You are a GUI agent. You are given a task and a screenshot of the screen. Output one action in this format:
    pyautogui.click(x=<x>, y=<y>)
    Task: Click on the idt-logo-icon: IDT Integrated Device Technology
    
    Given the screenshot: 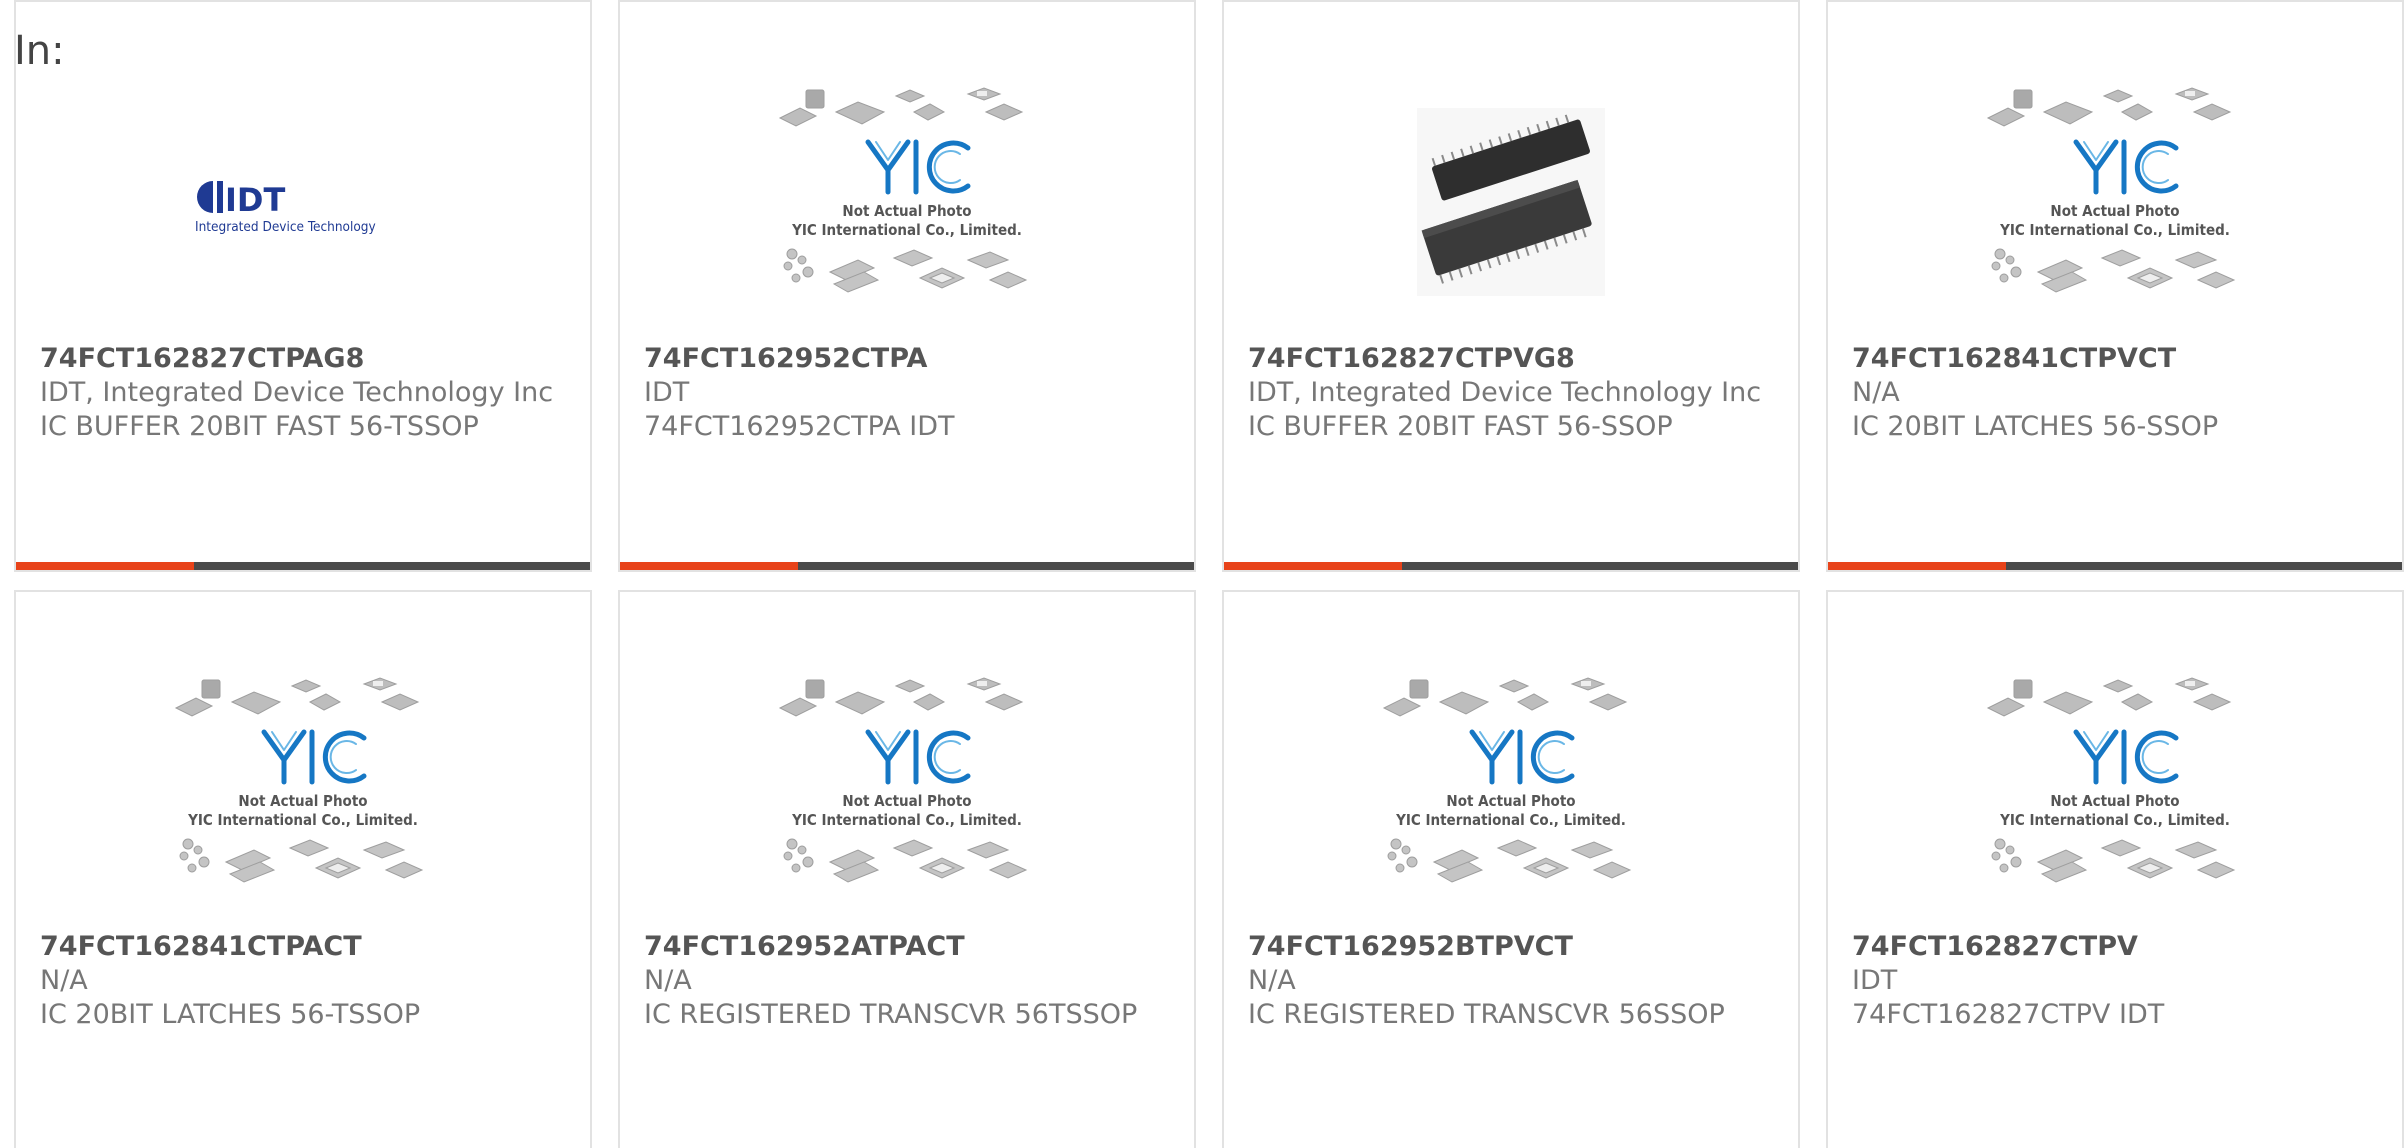 What is the action you would take?
    pyautogui.click(x=285, y=208)
    